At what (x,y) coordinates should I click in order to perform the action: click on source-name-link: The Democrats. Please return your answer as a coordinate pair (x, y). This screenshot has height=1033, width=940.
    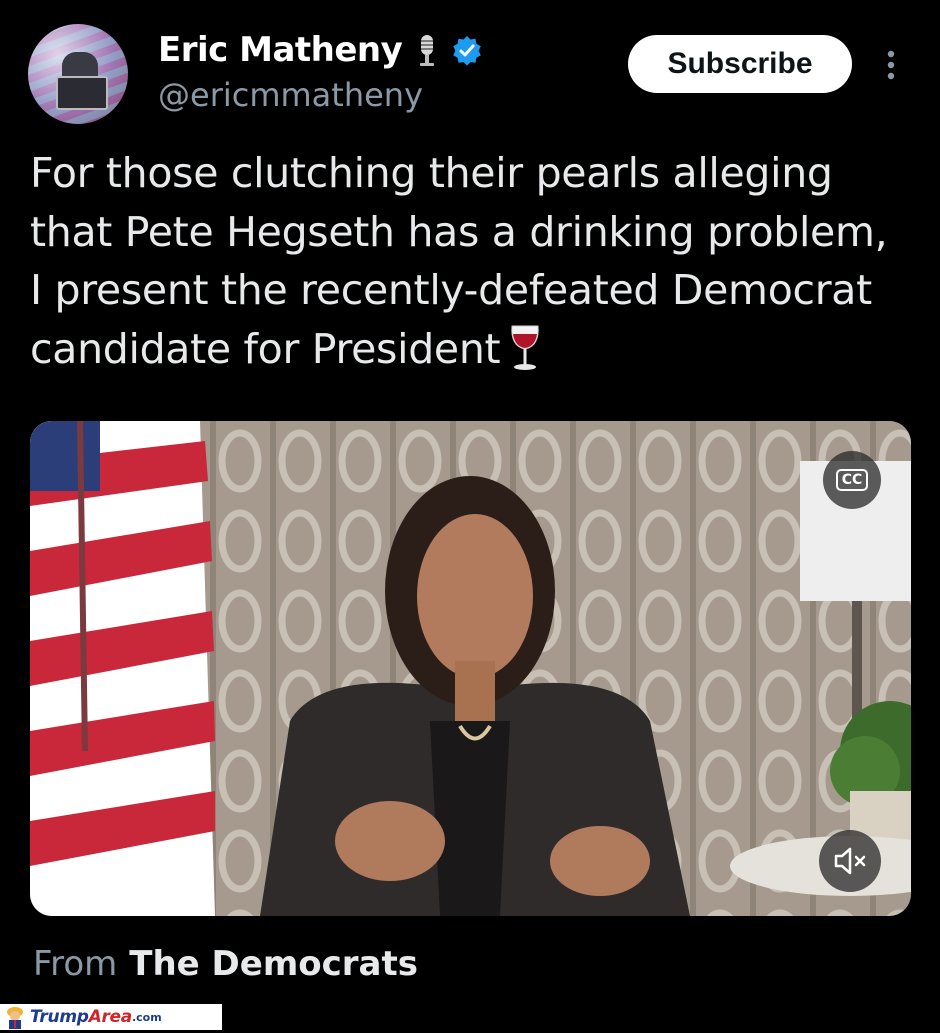
    Looking at the image, I should click on (273, 964).